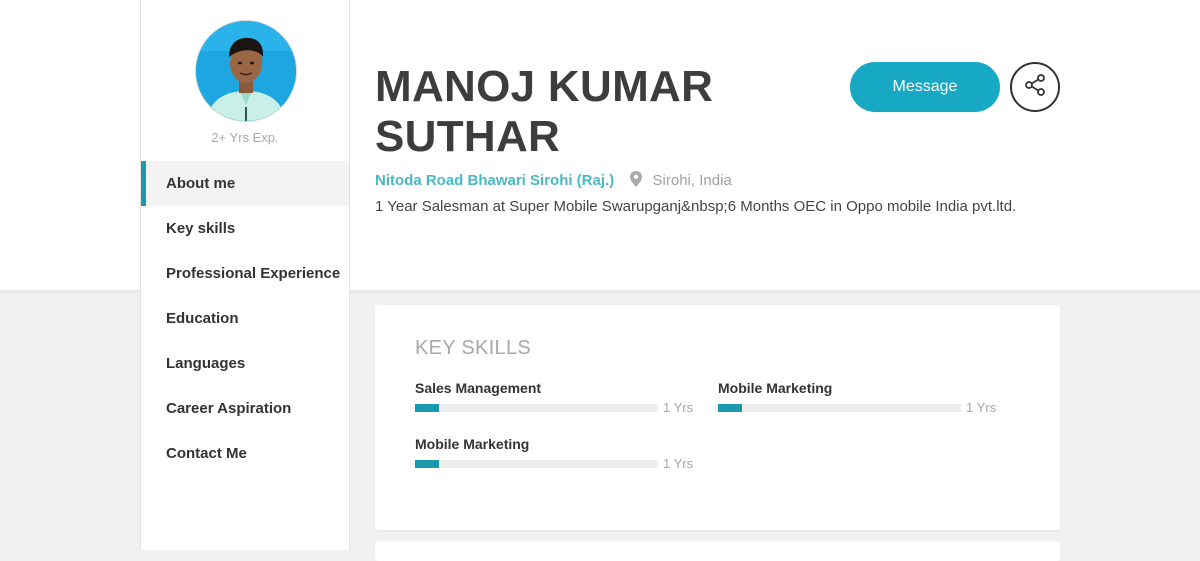  Describe the element at coordinates (636, 181) in the screenshot. I see `location-pin-icon` at that location.